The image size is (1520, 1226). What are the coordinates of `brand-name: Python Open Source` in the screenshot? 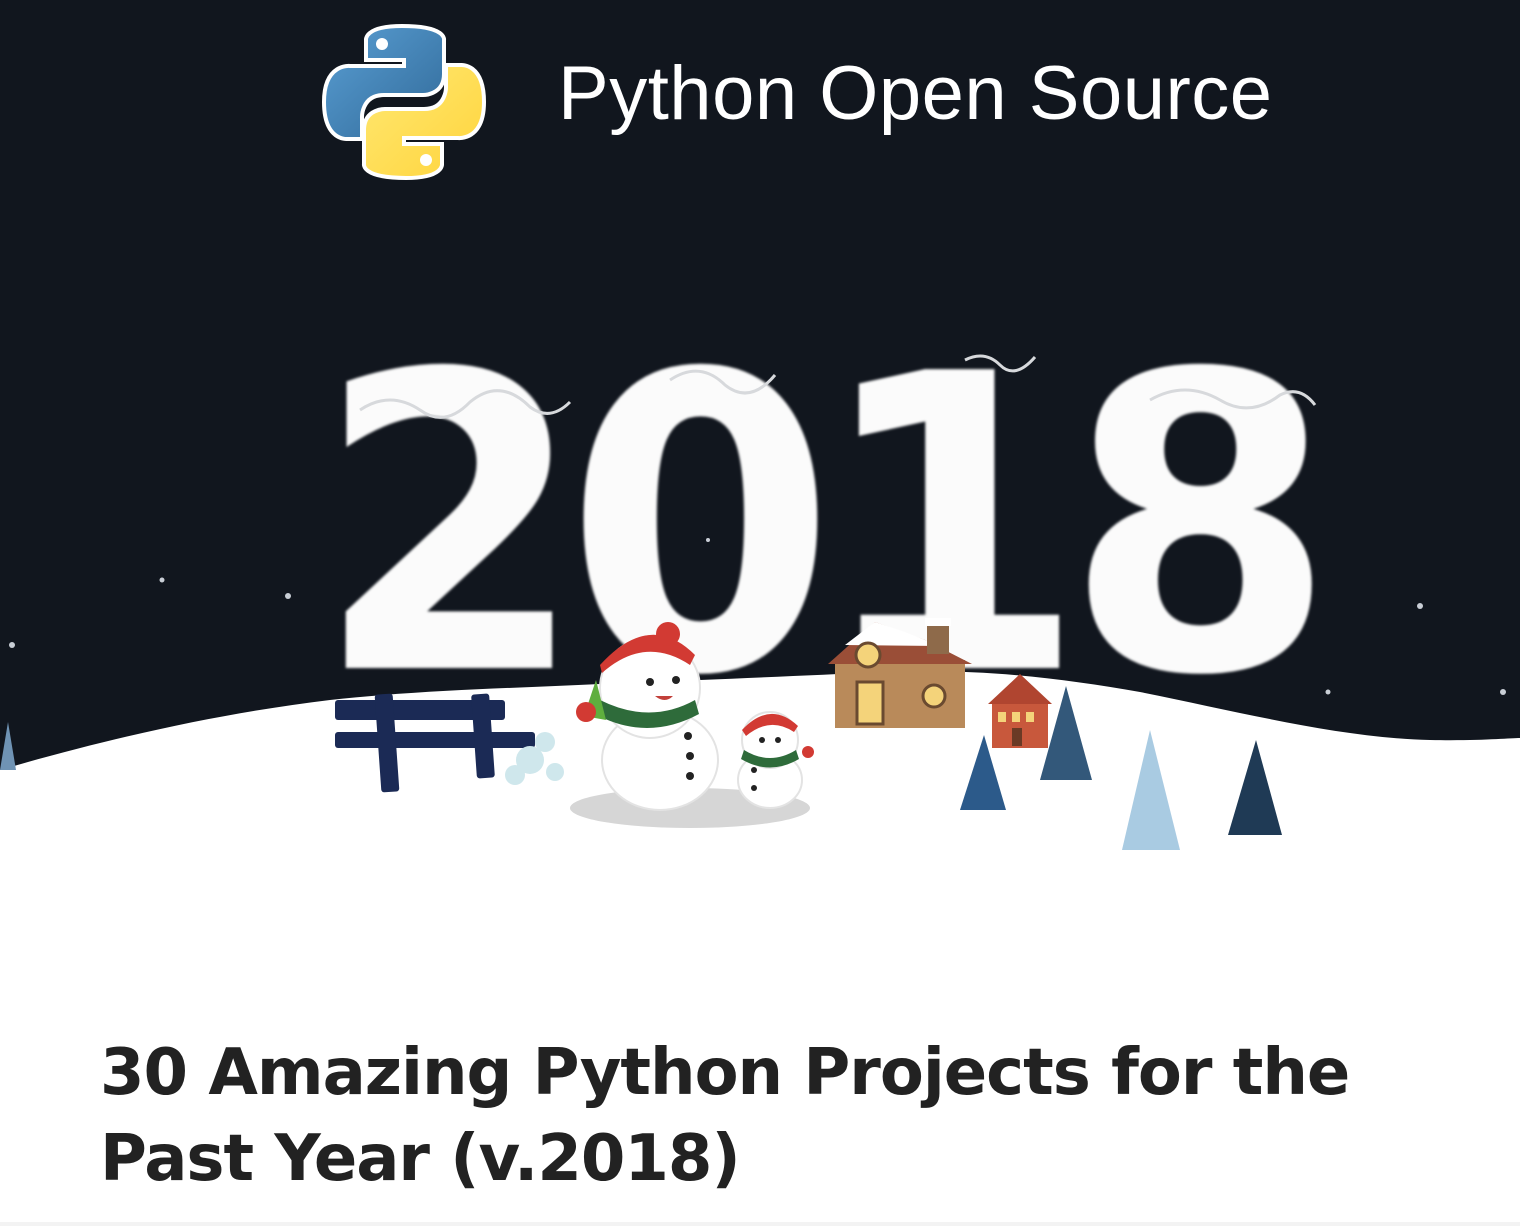 It's located at (915, 94).